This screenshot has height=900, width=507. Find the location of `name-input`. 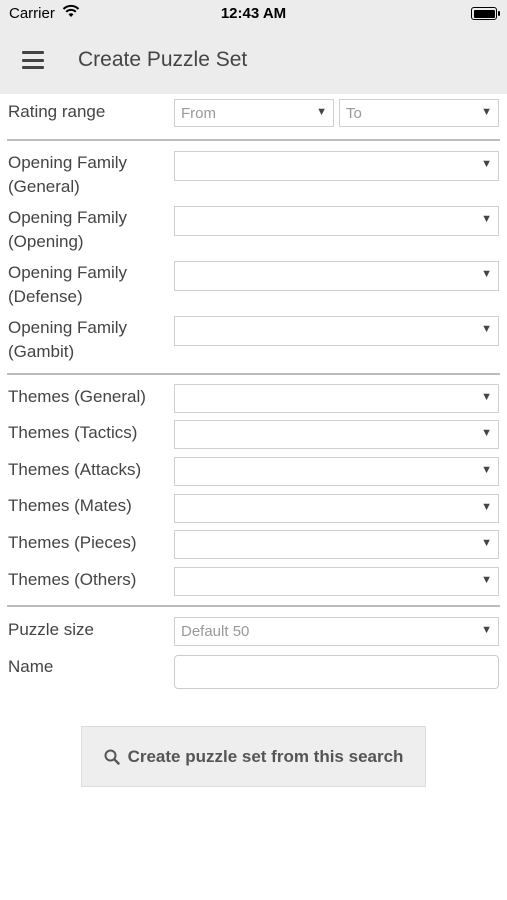

name-input is located at coordinates (336, 672).